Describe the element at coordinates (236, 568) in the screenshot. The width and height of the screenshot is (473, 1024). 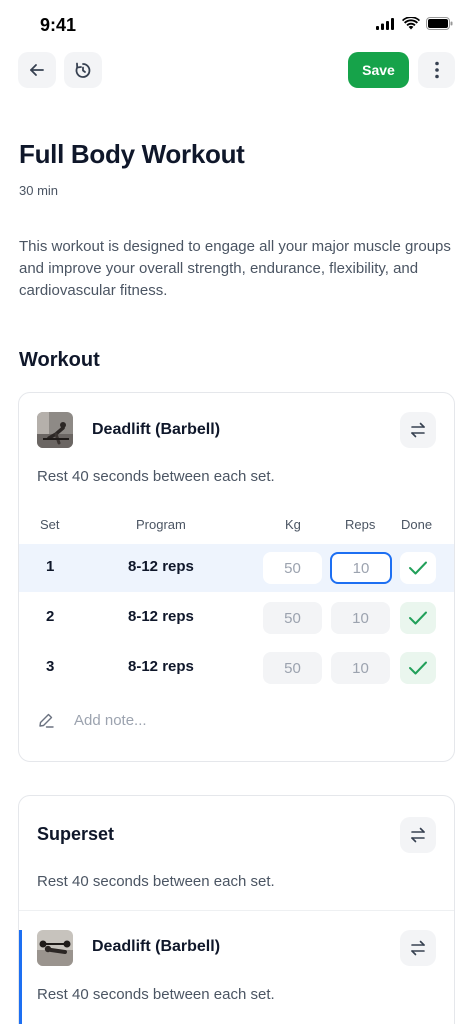
I see `set-row: 1 8-12 reps 50 10` at that location.